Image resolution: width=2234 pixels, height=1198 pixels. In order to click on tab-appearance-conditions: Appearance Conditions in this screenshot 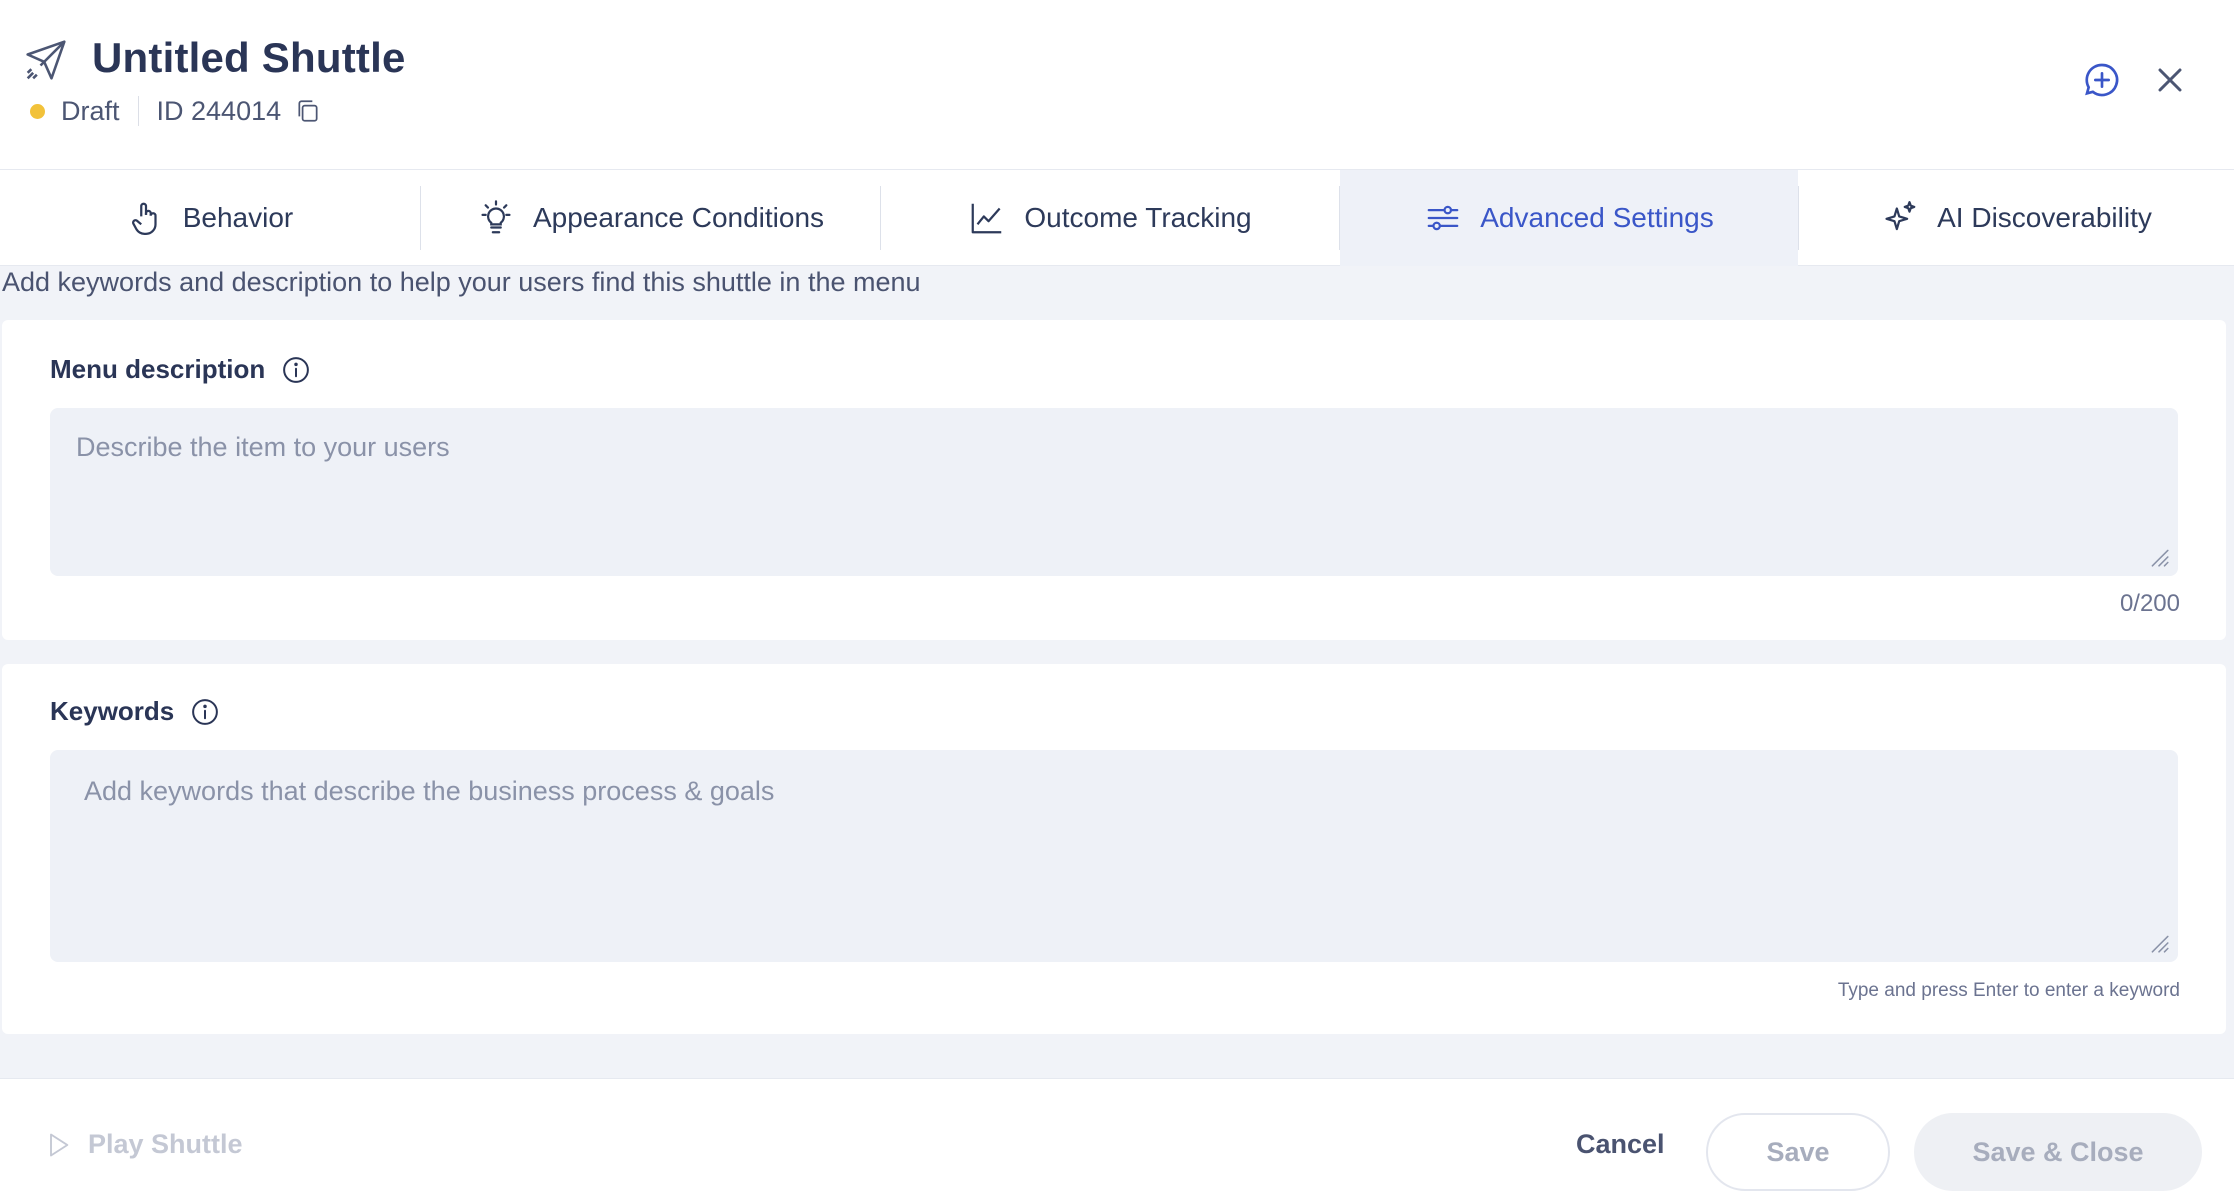, I will do `click(650, 218)`.